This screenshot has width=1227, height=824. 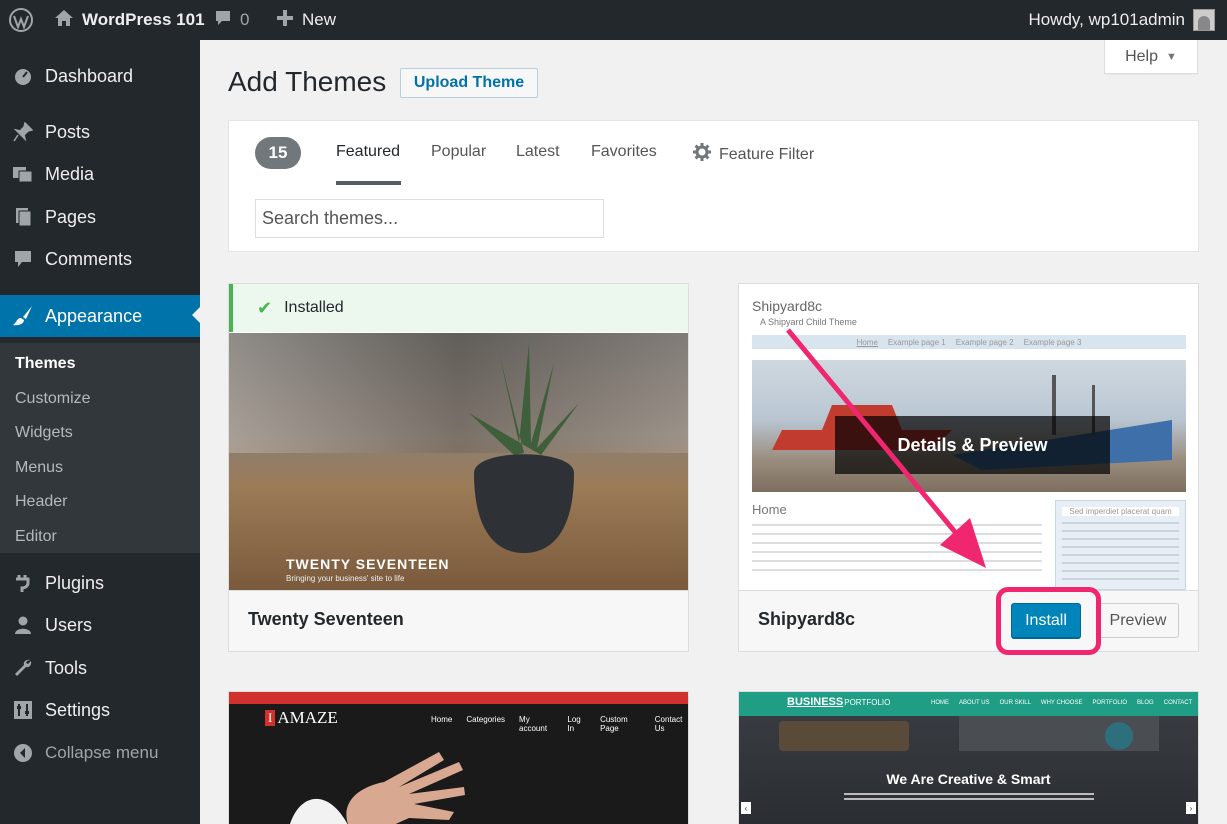 What do you see at coordinates (36, 537) in the screenshot?
I see `submenu-editor: Editor` at bounding box center [36, 537].